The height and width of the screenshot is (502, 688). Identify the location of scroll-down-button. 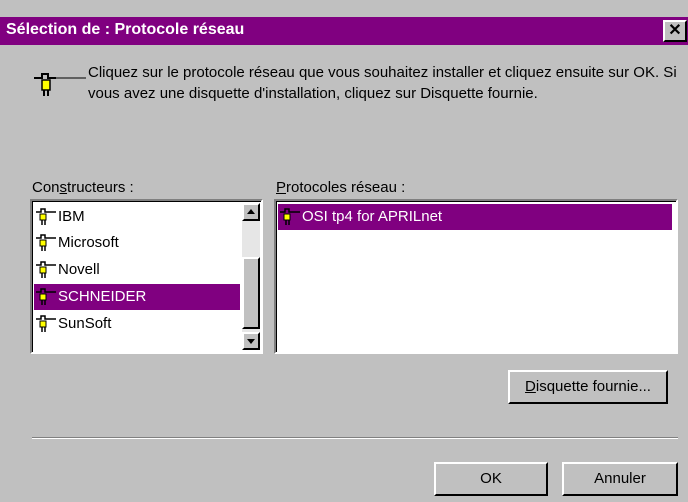
(251, 341).